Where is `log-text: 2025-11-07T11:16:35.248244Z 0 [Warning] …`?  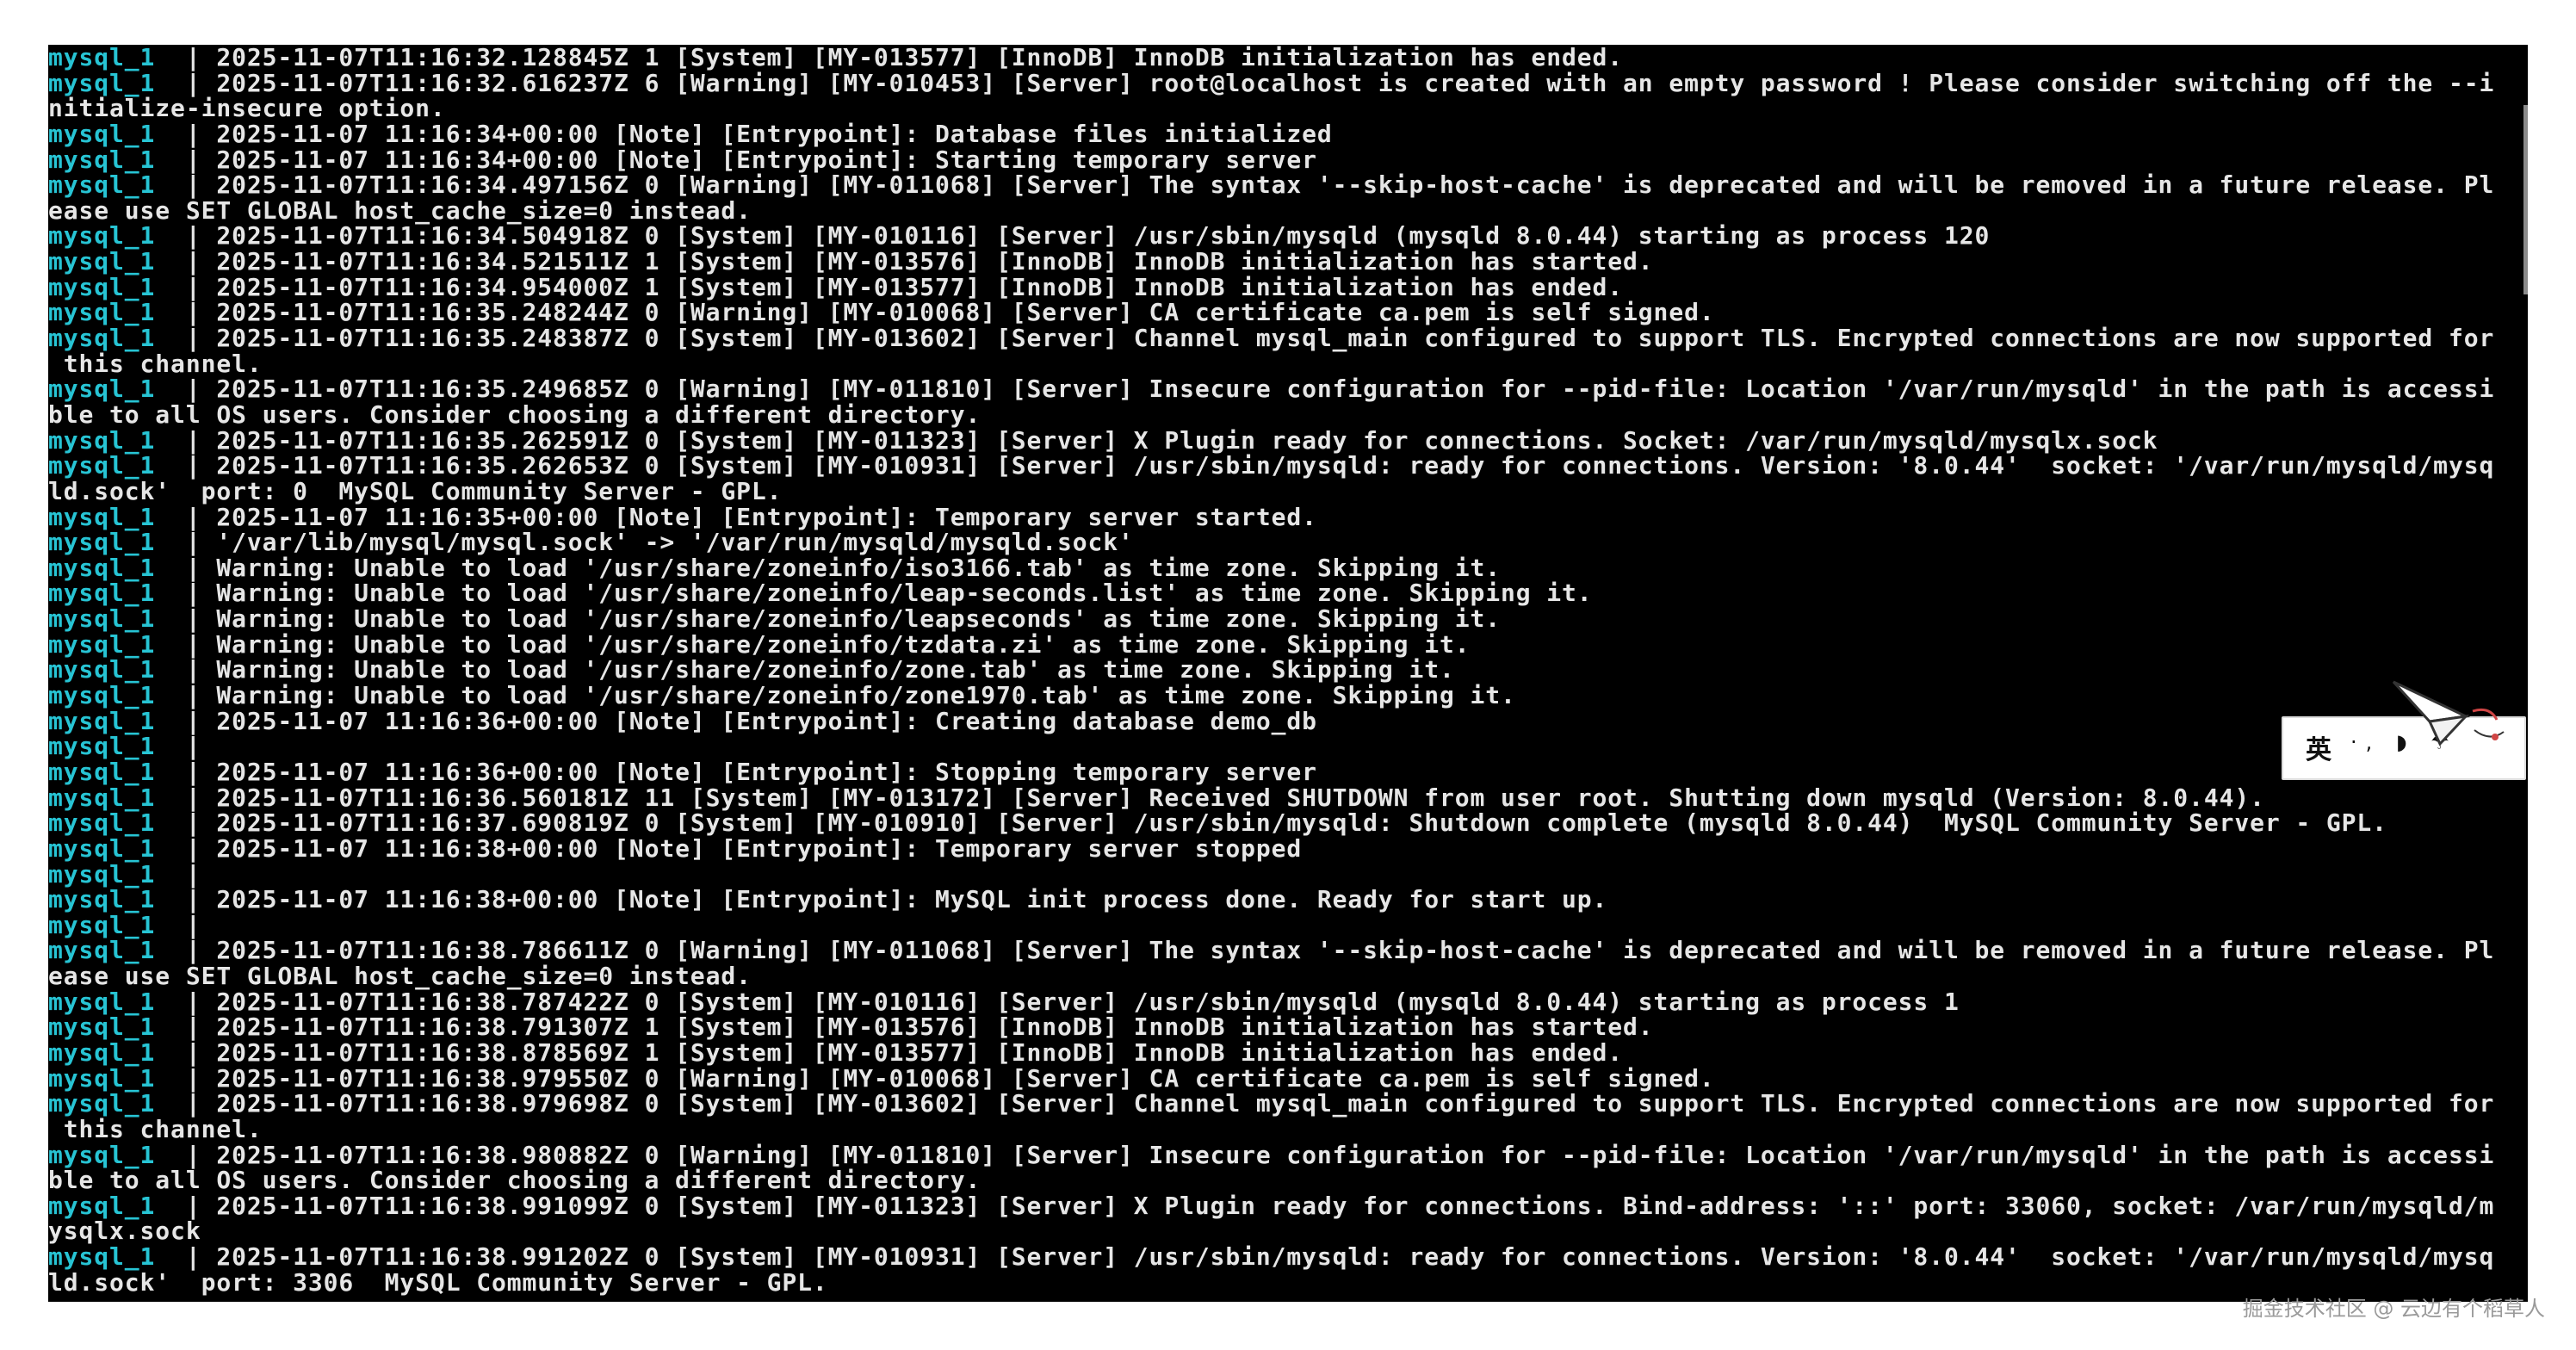 log-text: 2025-11-07T11:16:35.248244Z 0 [Warning] … is located at coordinates (966, 312).